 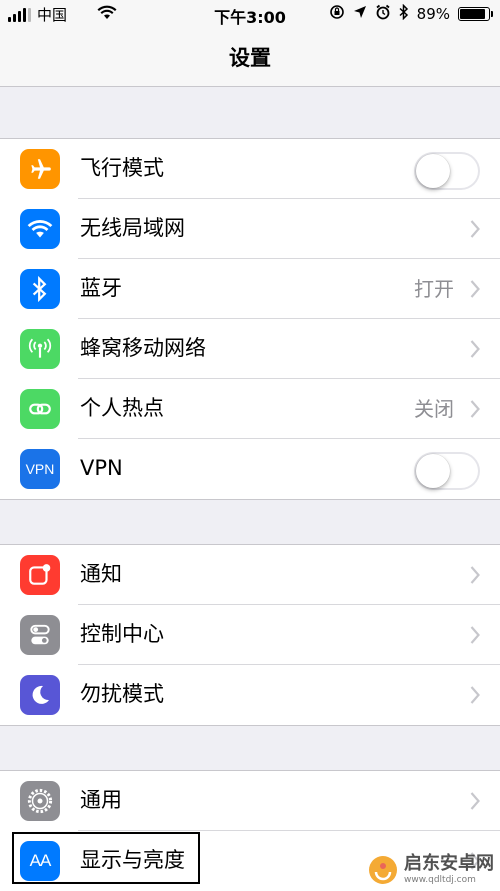 What do you see at coordinates (101, 574) in the screenshot?
I see `settings-row-label: 通知` at bounding box center [101, 574].